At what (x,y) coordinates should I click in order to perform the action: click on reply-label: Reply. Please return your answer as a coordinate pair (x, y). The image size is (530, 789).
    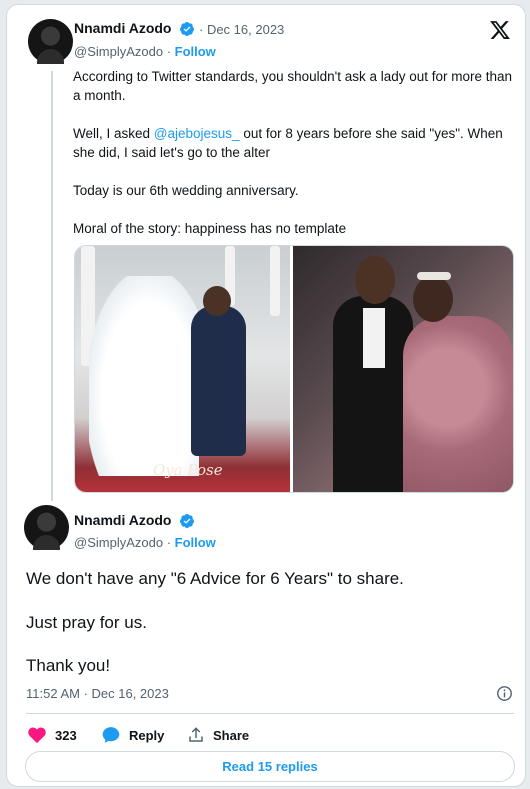
    Looking at the image, I should click on (147, 735).